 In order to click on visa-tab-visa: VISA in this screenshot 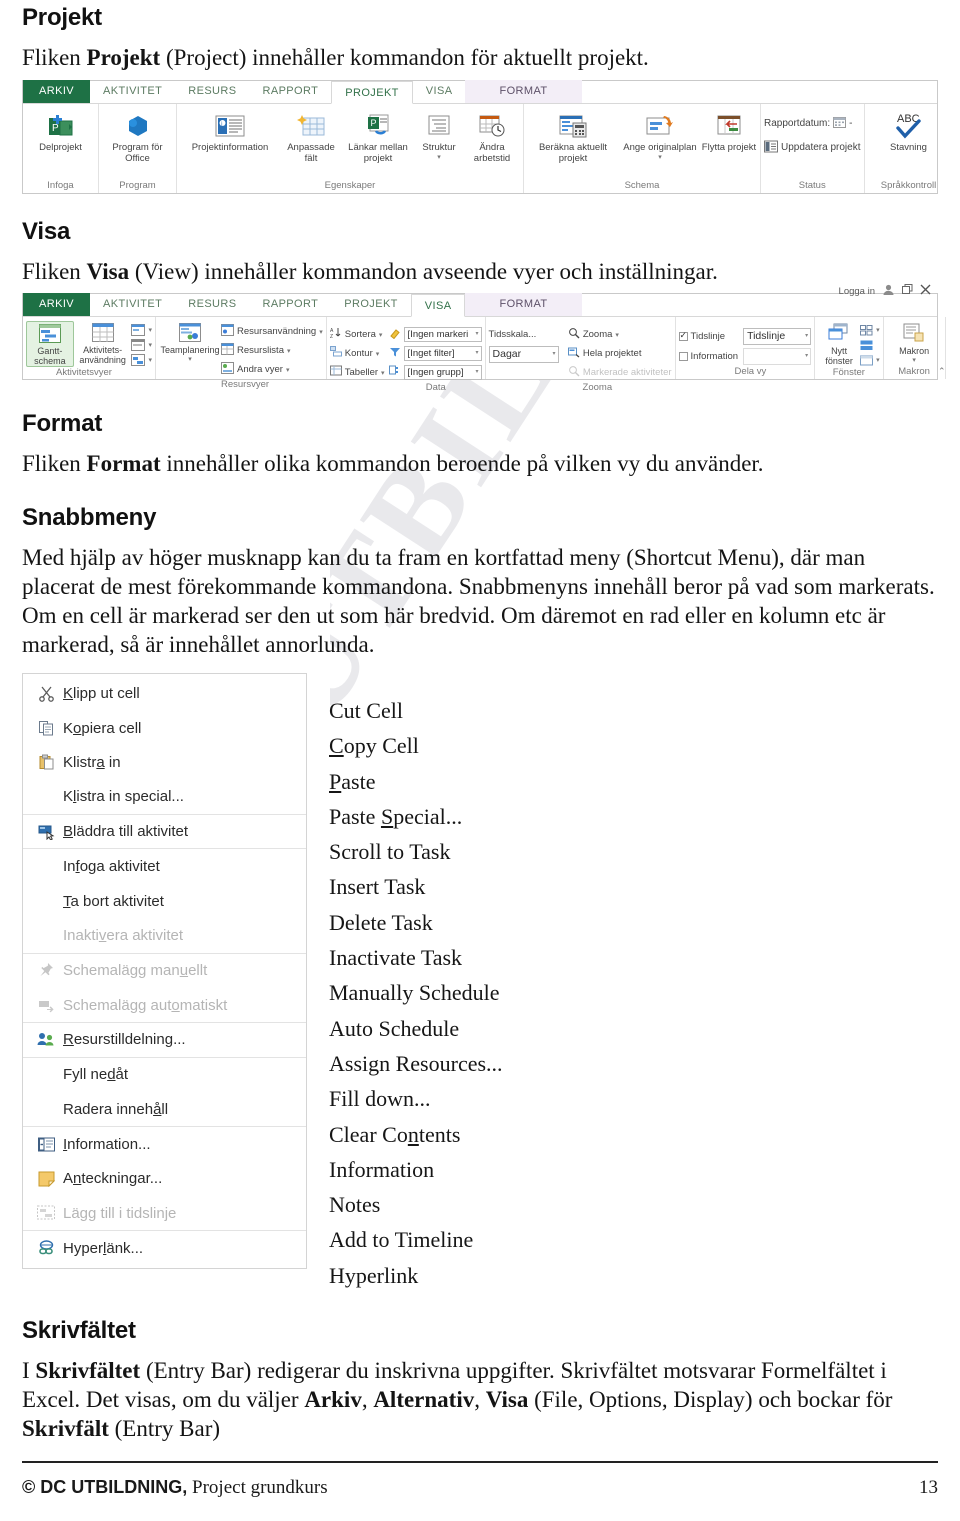, I will do `click(438, 305)`.